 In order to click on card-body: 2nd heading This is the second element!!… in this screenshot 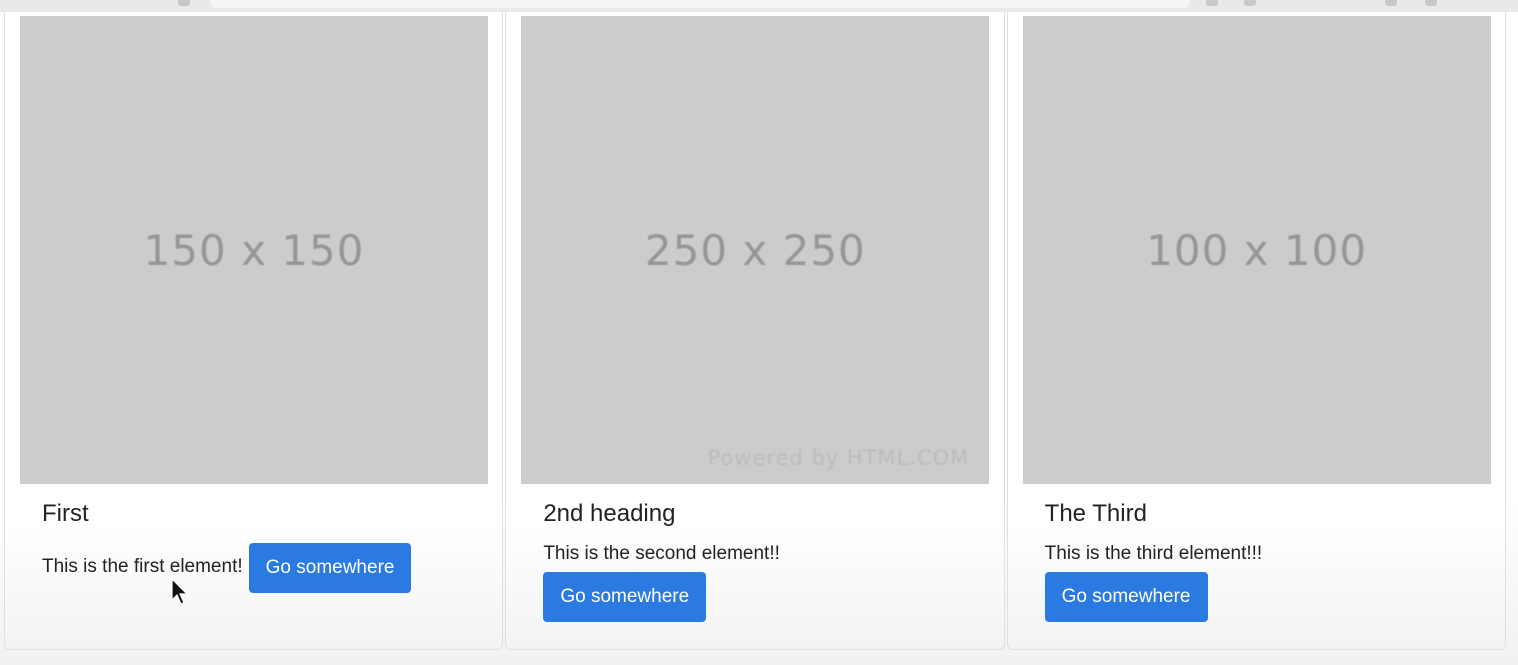, I will do `click(763, 561)`.